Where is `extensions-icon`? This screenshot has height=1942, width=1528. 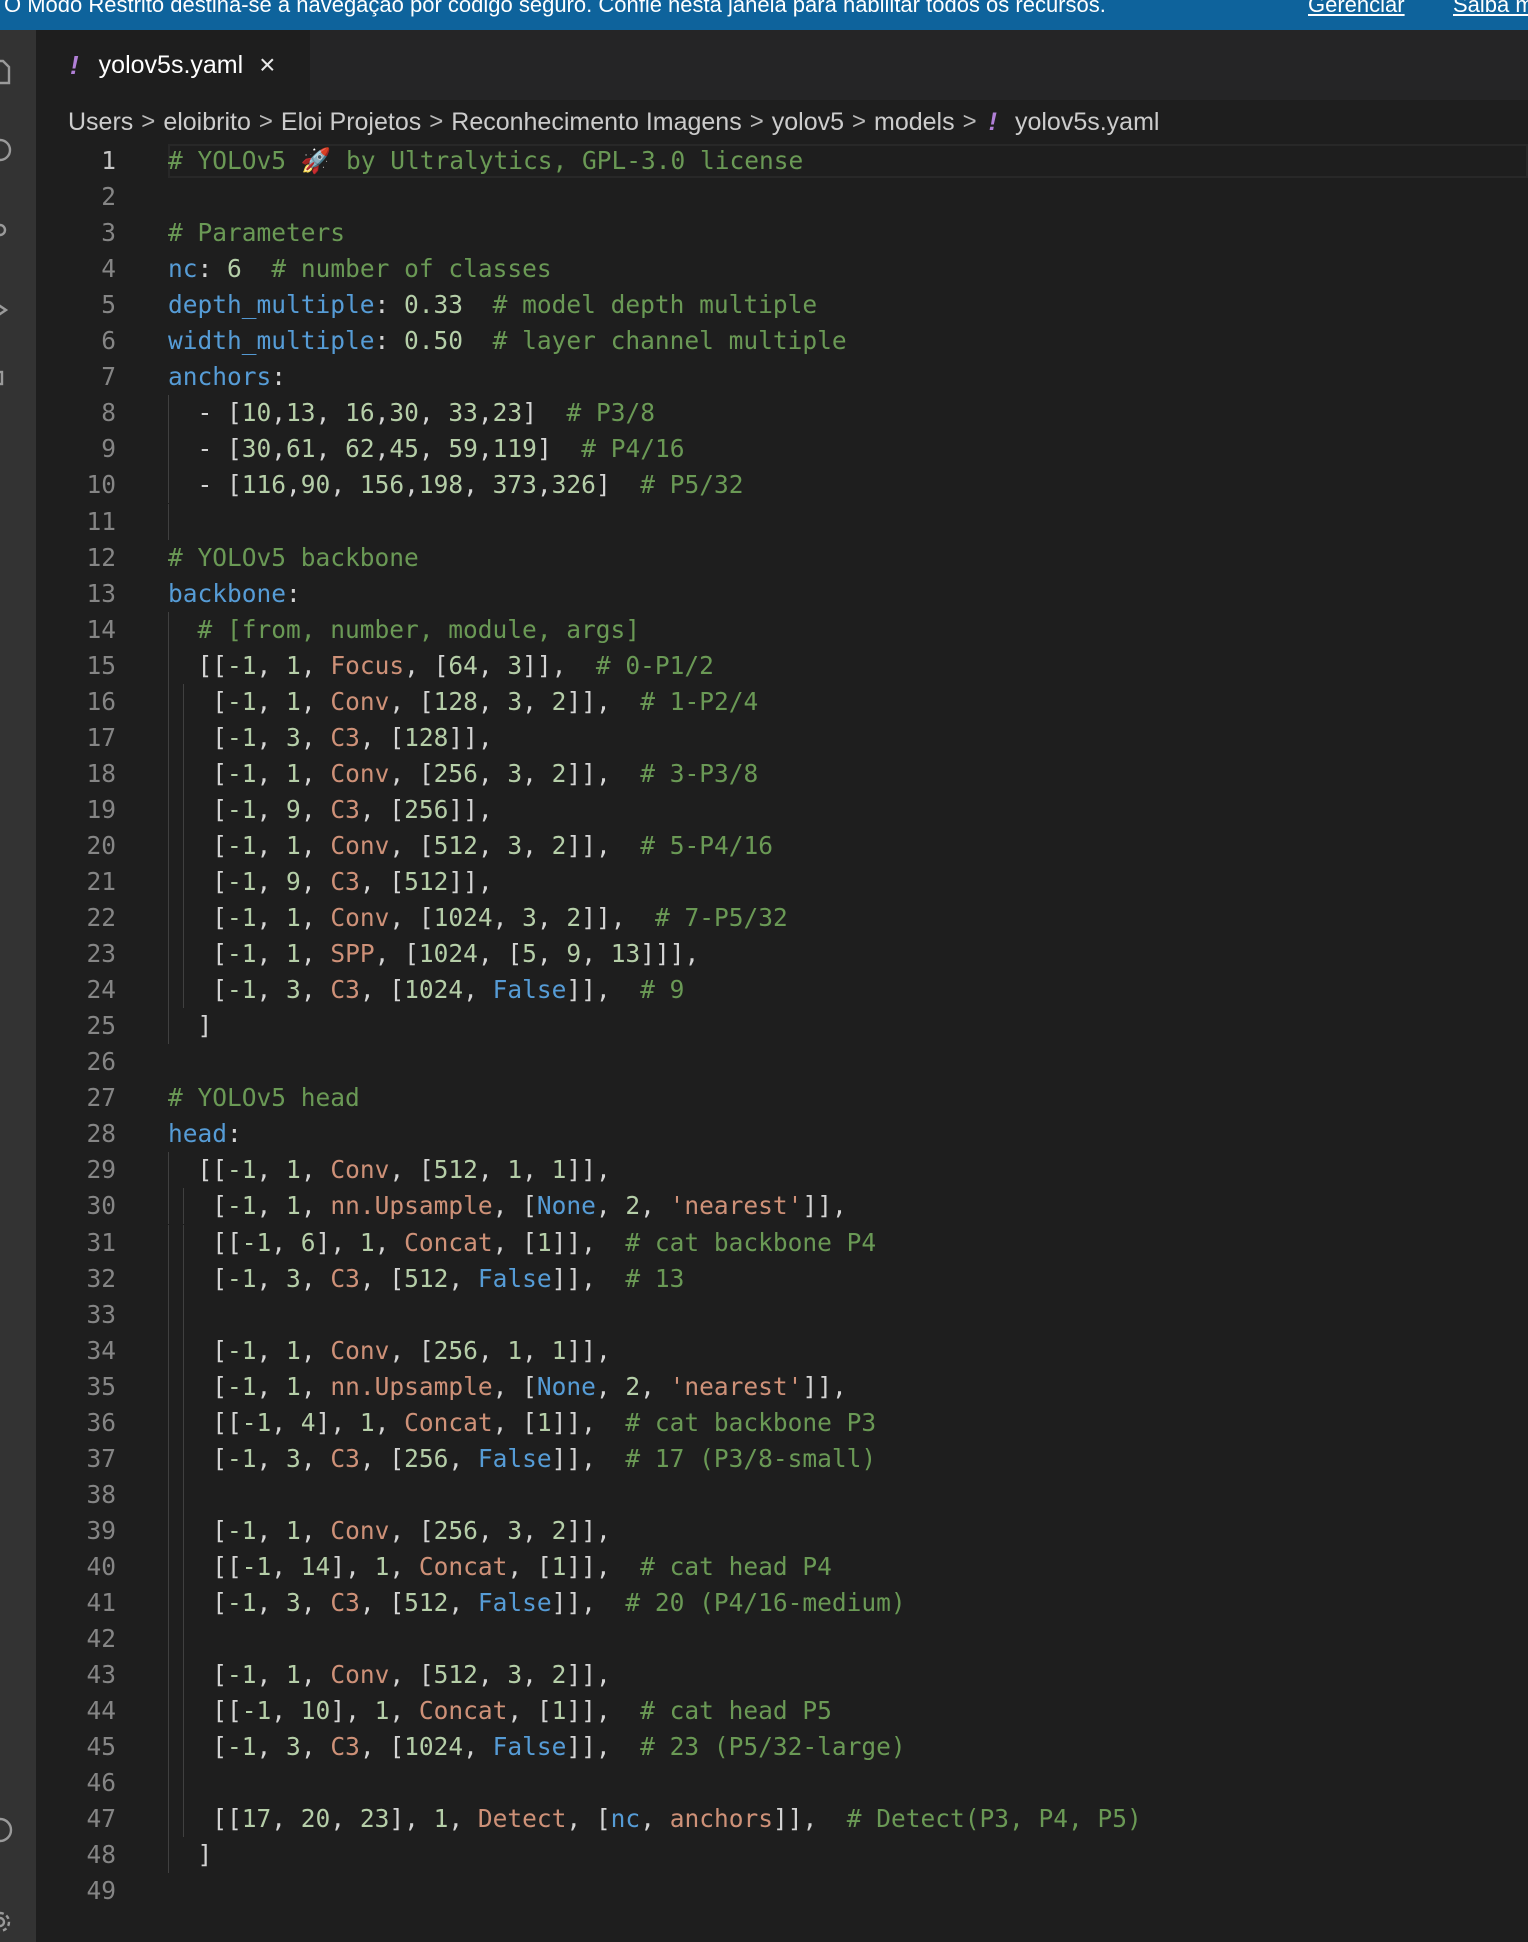
extensions-icon is located at coordinates (7, 382).